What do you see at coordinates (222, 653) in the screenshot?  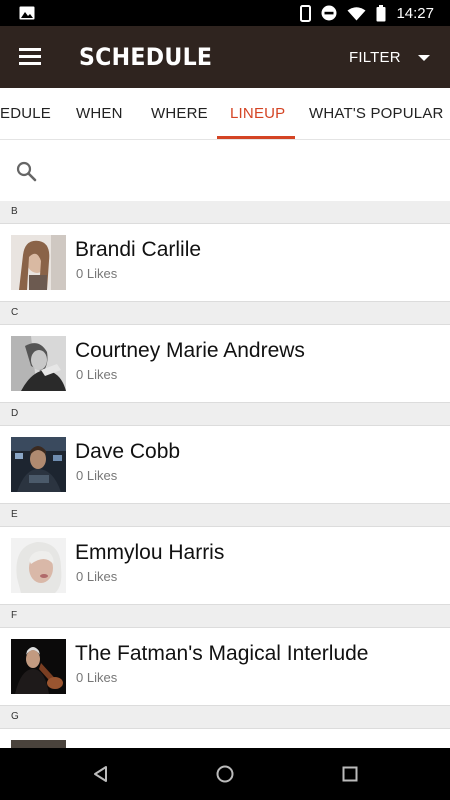 I see `artist-name: The Fatman's Magical Interlude` at bounding box center [222, 653].